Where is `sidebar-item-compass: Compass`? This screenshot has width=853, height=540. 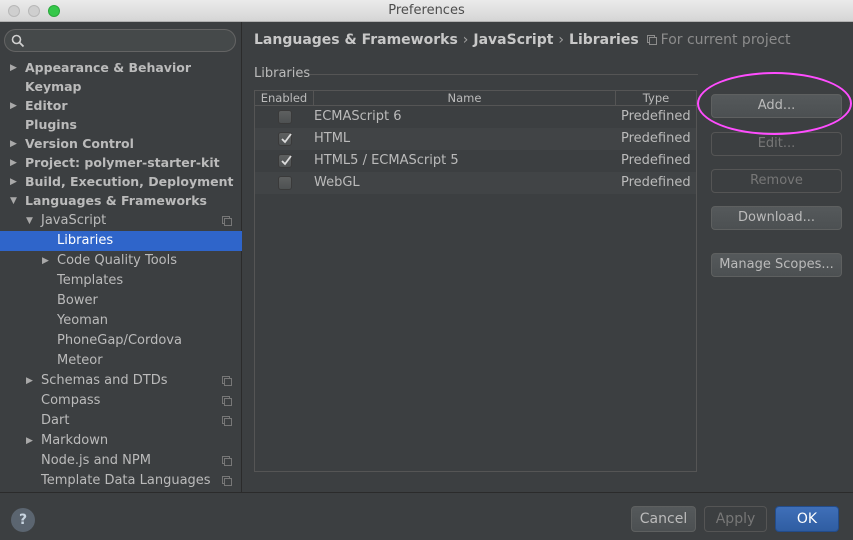
sidebar-item-compass: Compass is located at coordinates (121, 401).